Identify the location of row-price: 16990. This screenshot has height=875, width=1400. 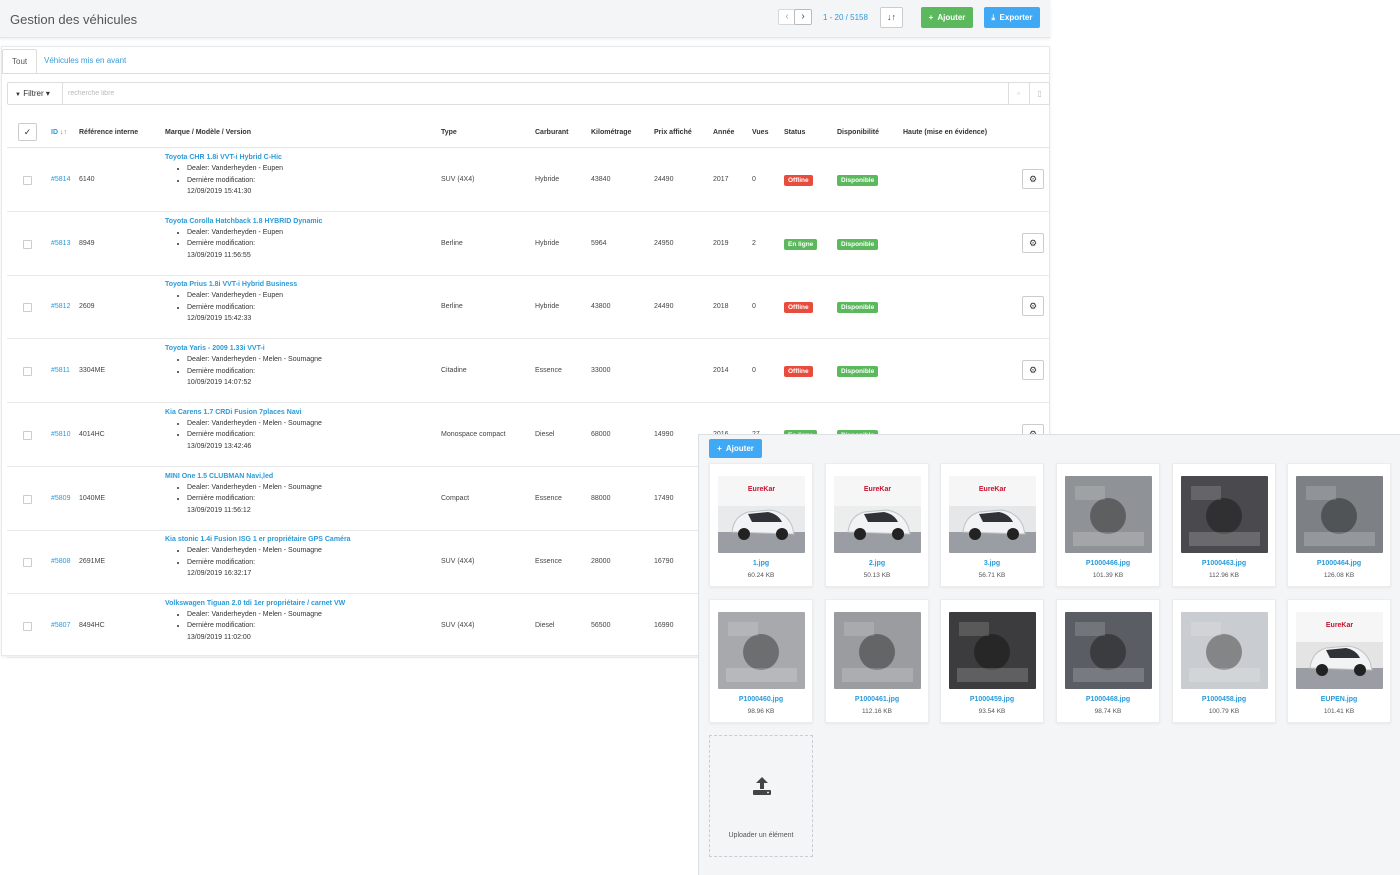
(664, 625).